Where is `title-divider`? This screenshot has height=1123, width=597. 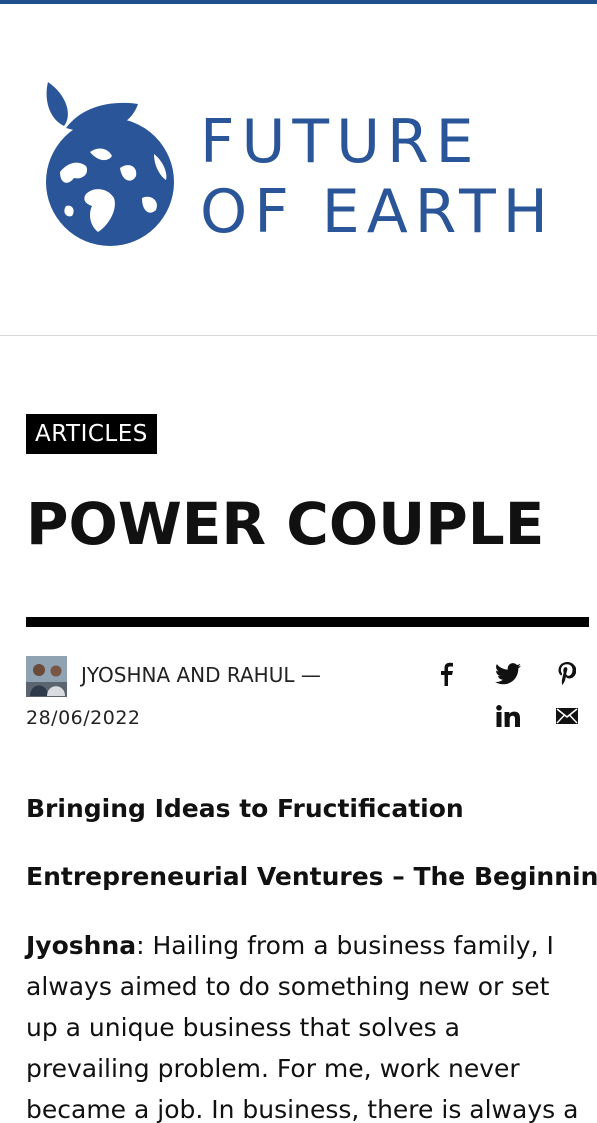 title-divider is located at coordinates (307, 622).